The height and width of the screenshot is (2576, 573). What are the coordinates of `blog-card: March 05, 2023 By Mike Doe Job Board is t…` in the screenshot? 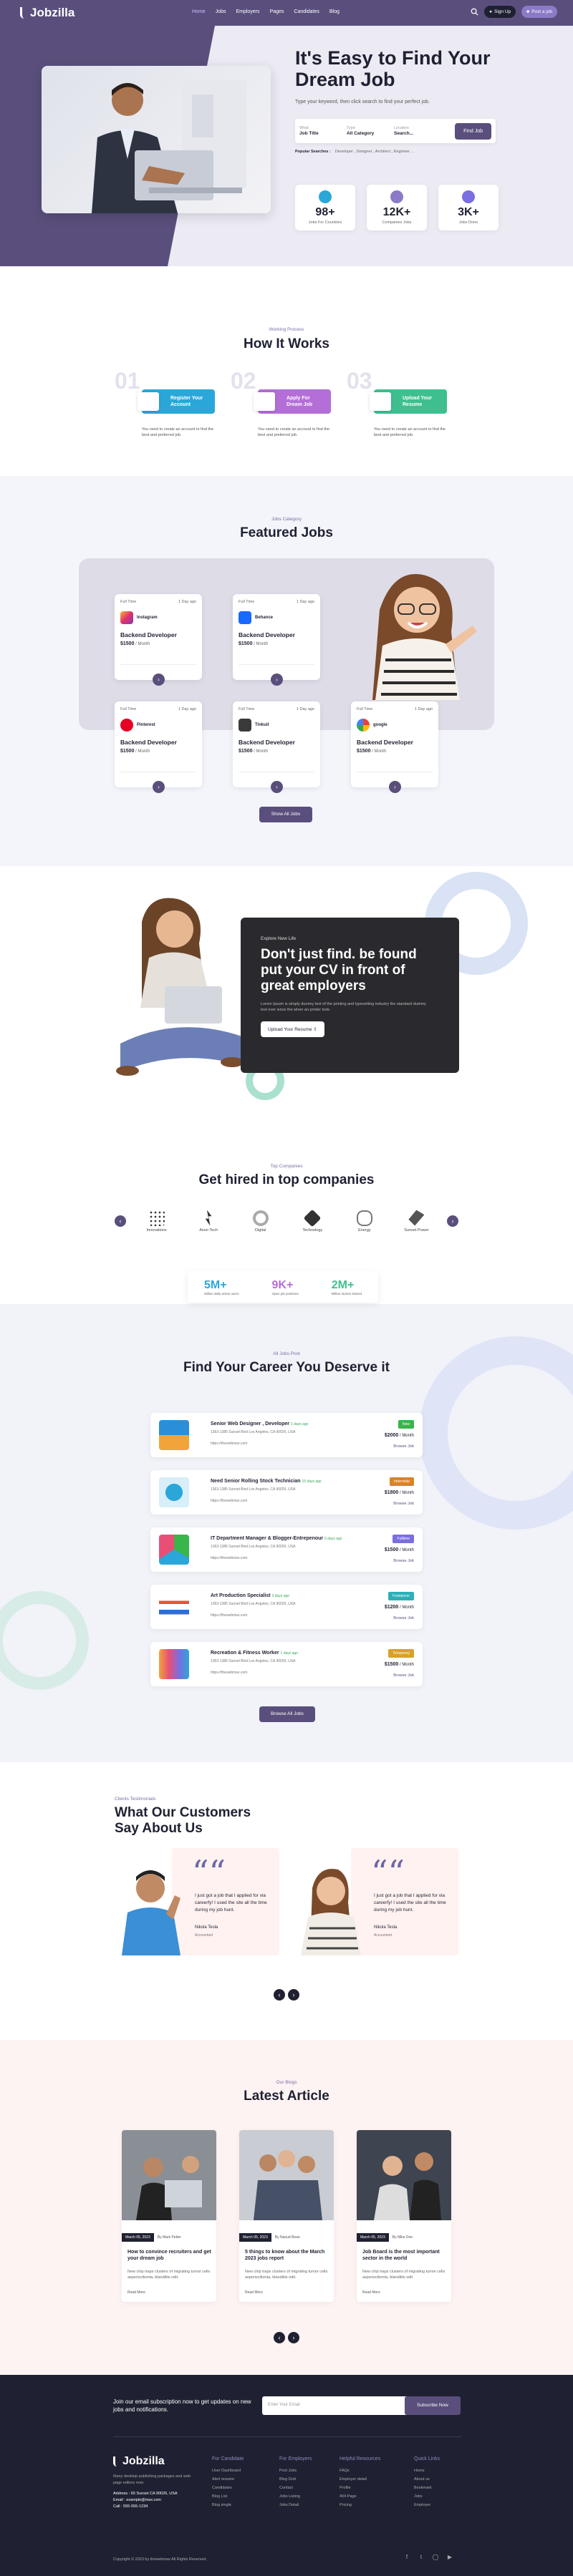 It's located at (404, 2216).